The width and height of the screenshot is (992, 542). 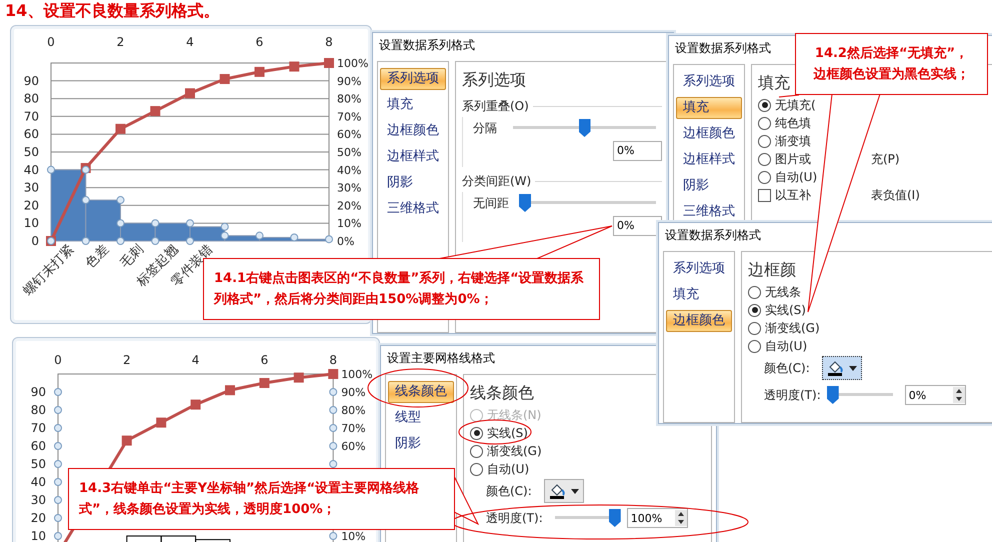 I want to click on checkbox-label: 表负值(I), so click(x=895, y=195).